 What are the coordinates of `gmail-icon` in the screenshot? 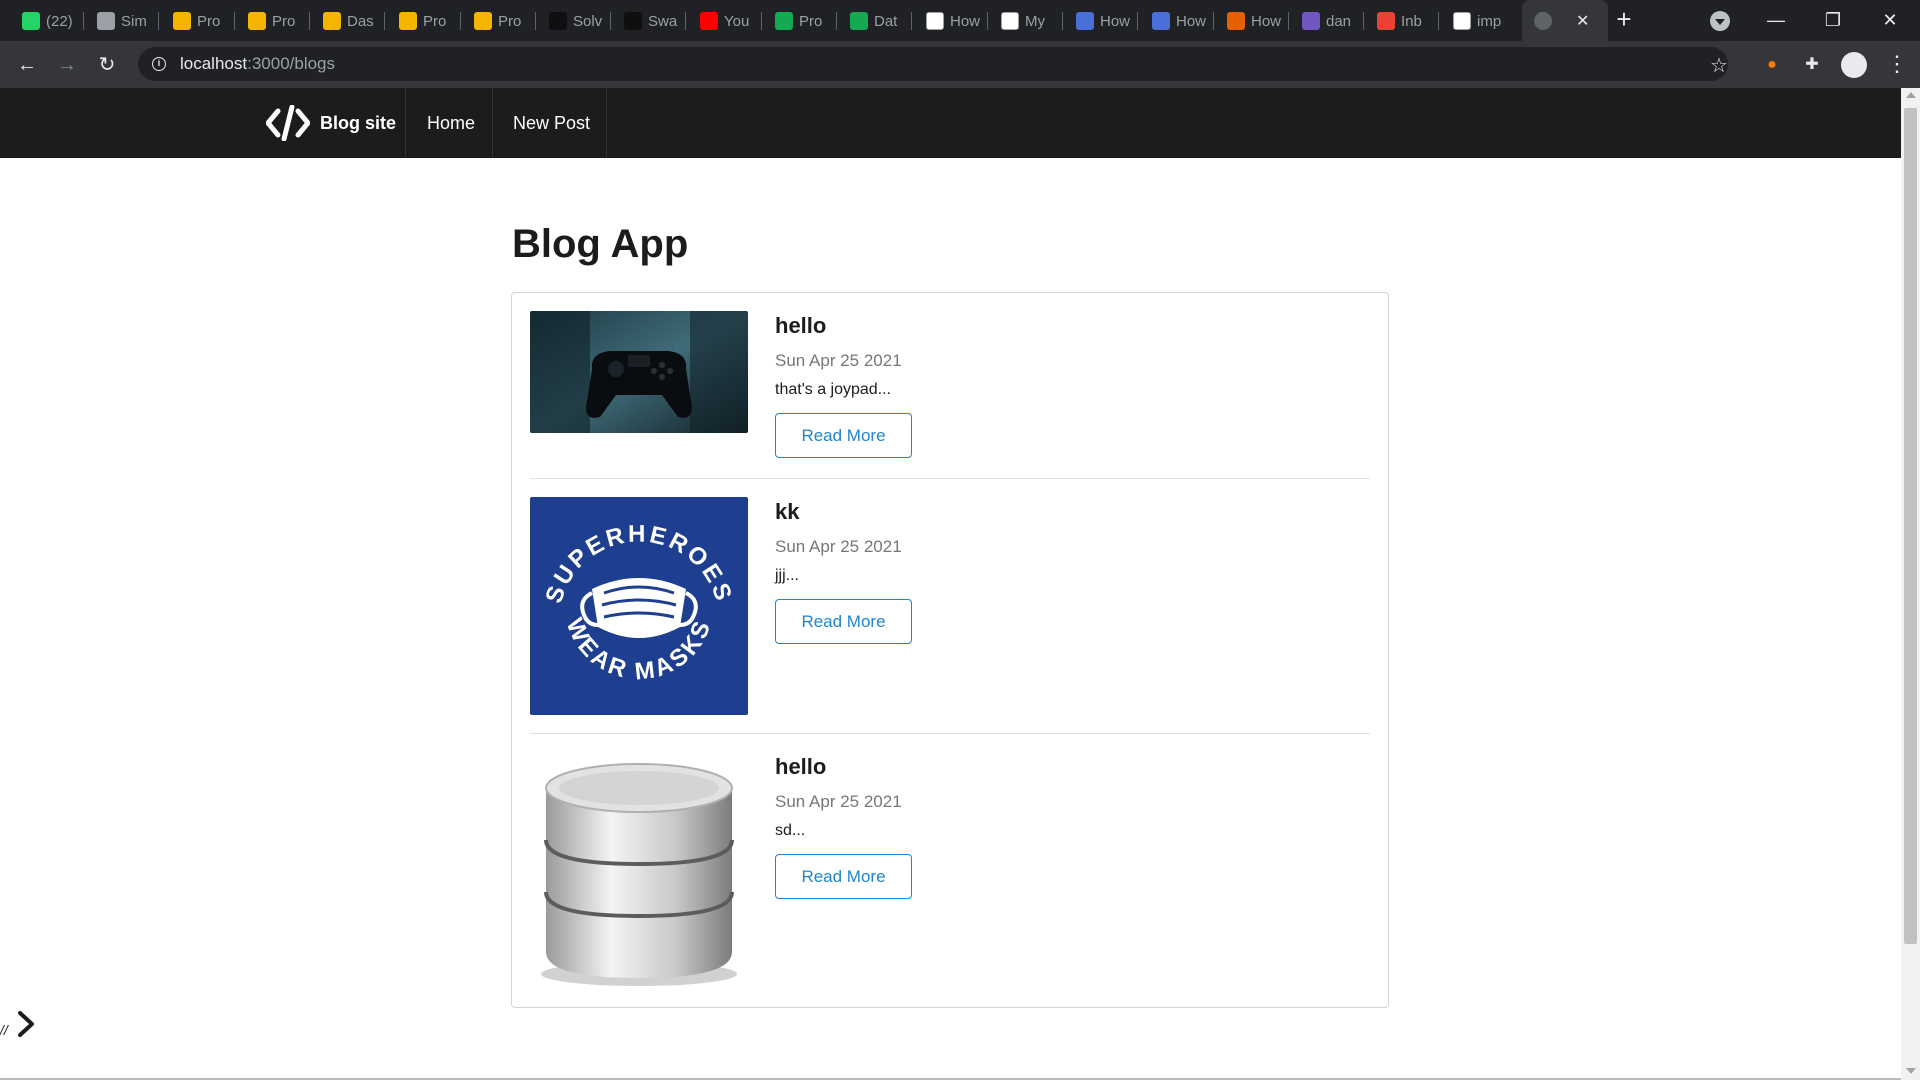 It's located at (1386, 21).